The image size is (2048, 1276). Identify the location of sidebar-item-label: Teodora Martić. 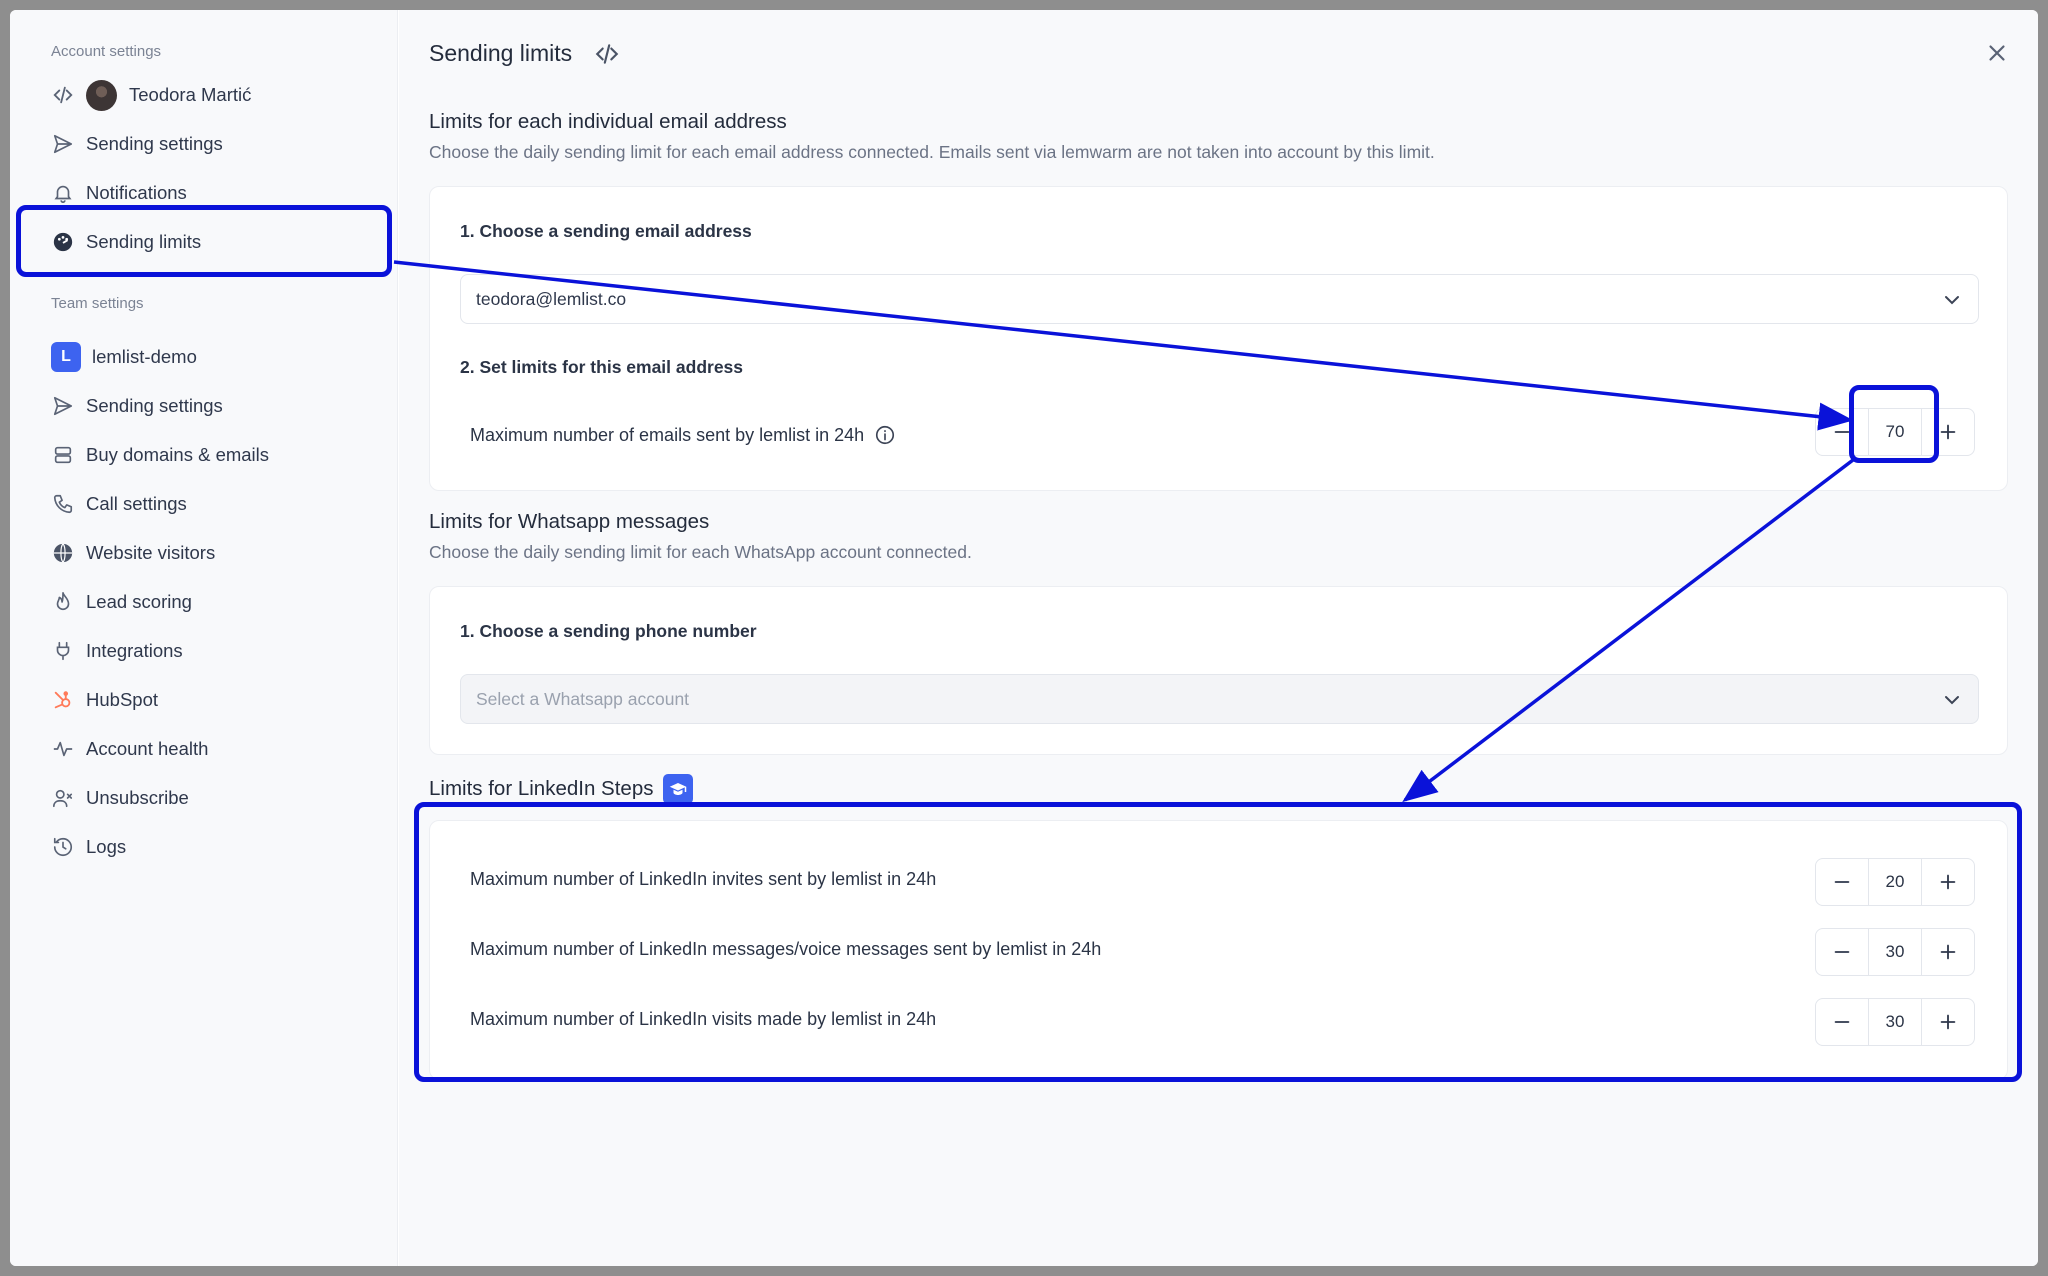
(190, 94).